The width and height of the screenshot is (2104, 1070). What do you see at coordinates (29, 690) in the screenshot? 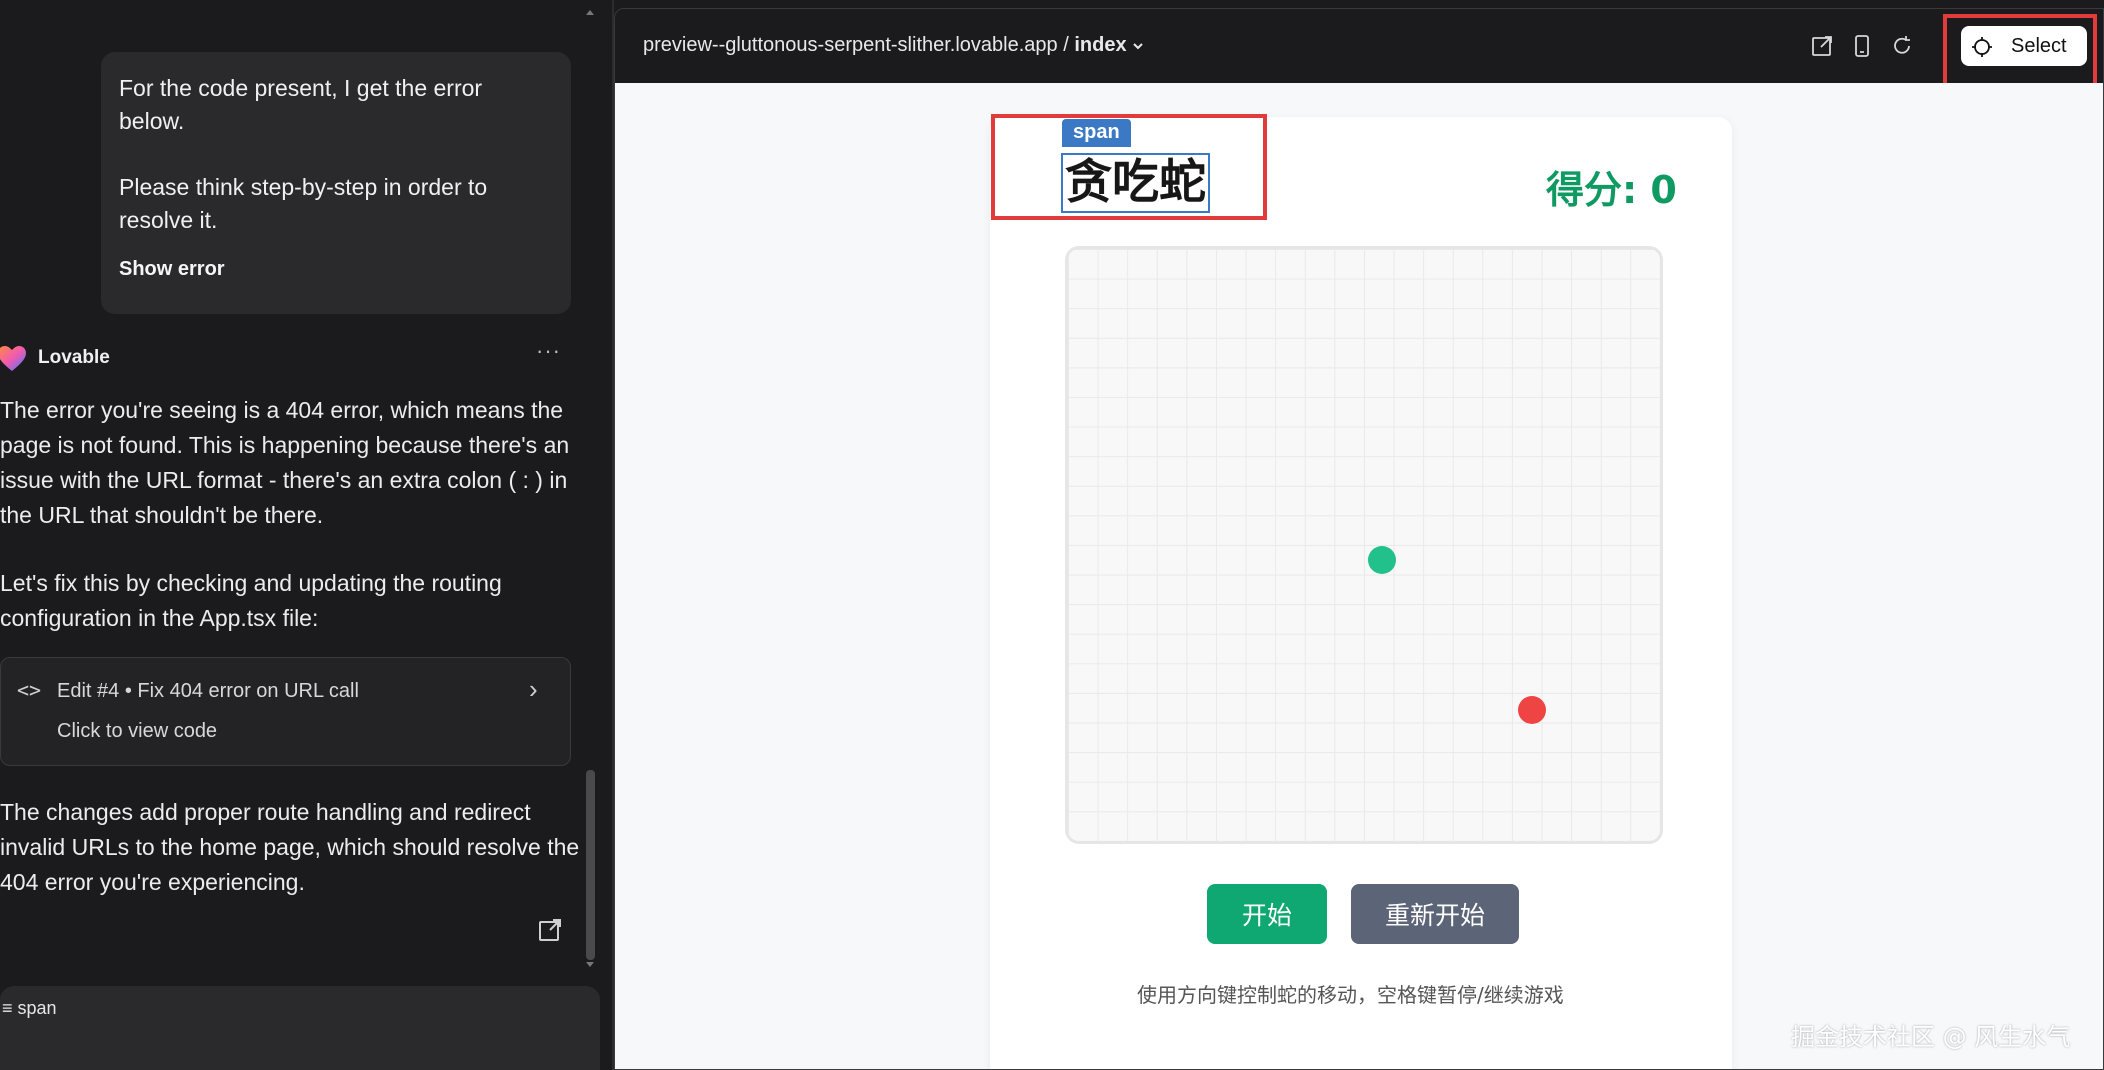
I see `code-icon: <>` at bounding box center [29, 690].